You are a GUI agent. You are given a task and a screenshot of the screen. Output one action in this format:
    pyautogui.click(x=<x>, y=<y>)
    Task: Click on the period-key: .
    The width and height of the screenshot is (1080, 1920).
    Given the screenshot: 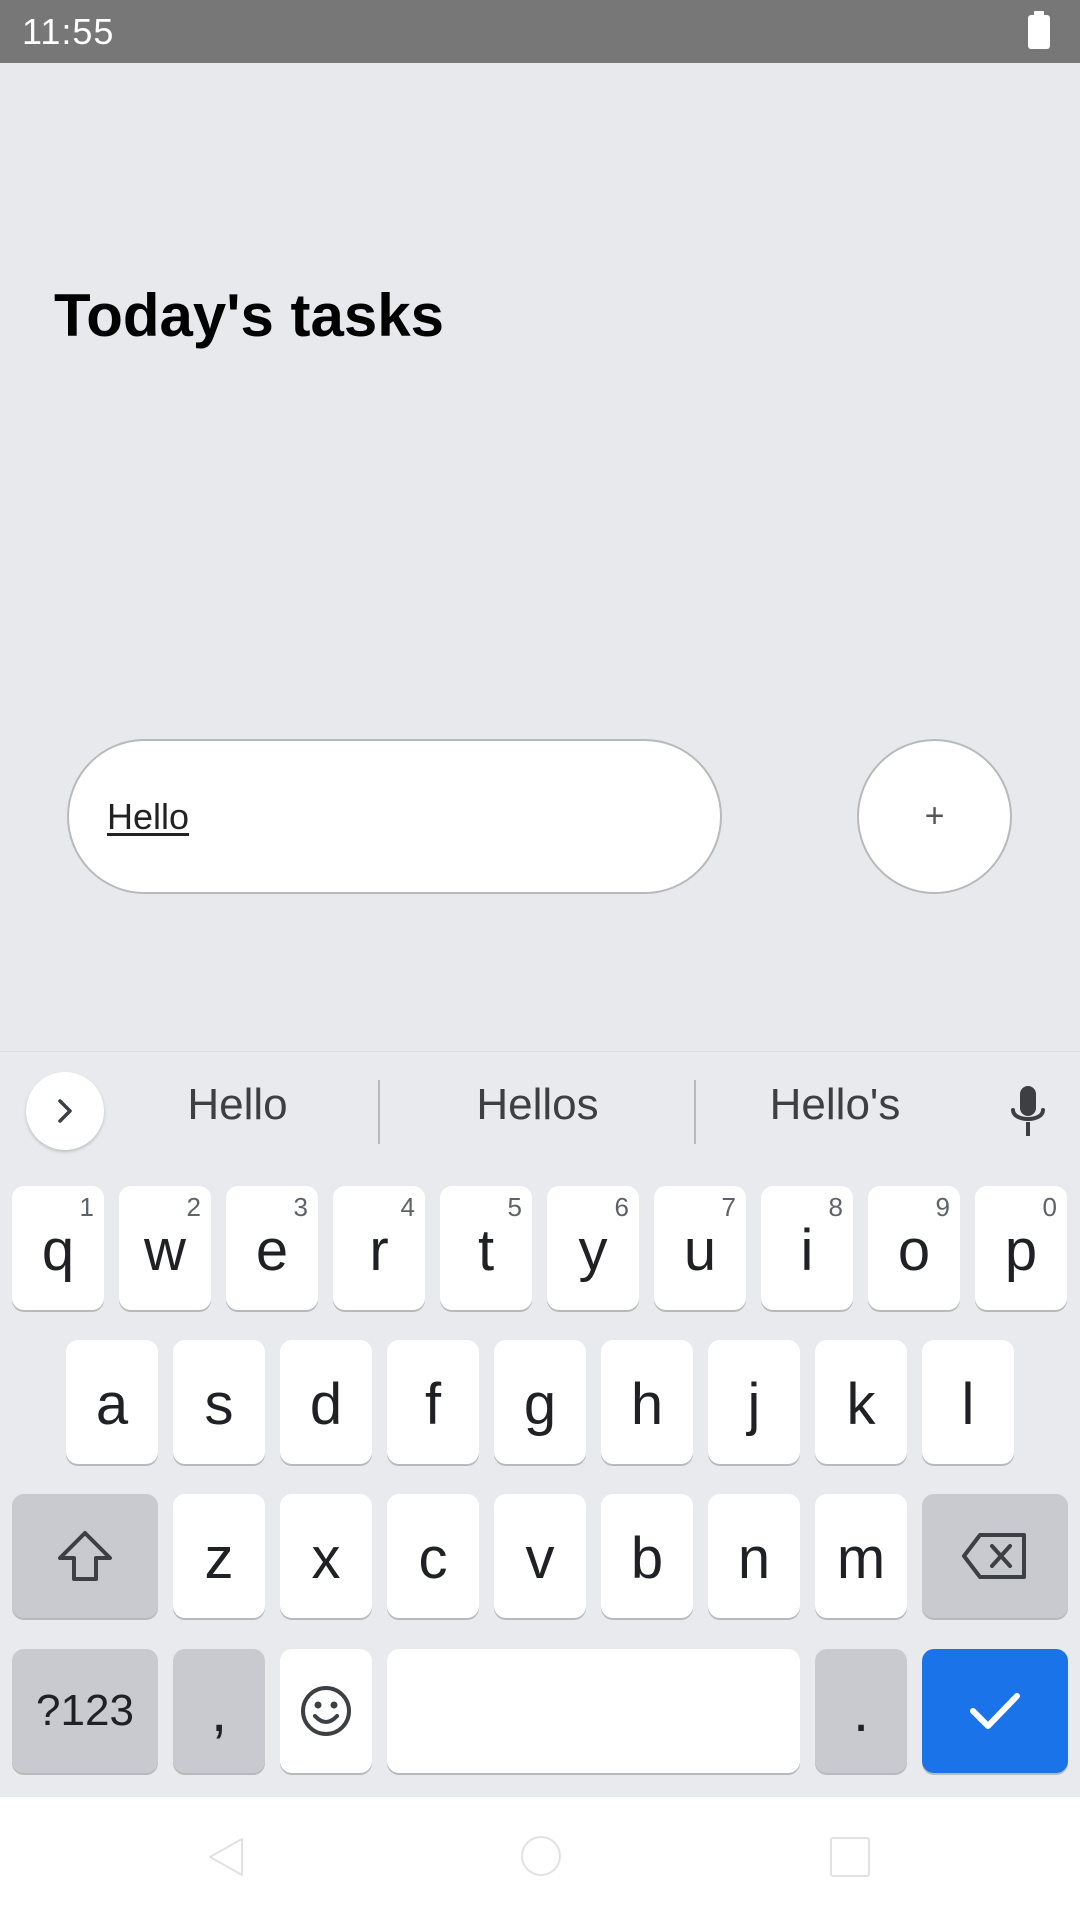 What is the action you would take?
    pyautogui.click(x=861, y=1711)
    